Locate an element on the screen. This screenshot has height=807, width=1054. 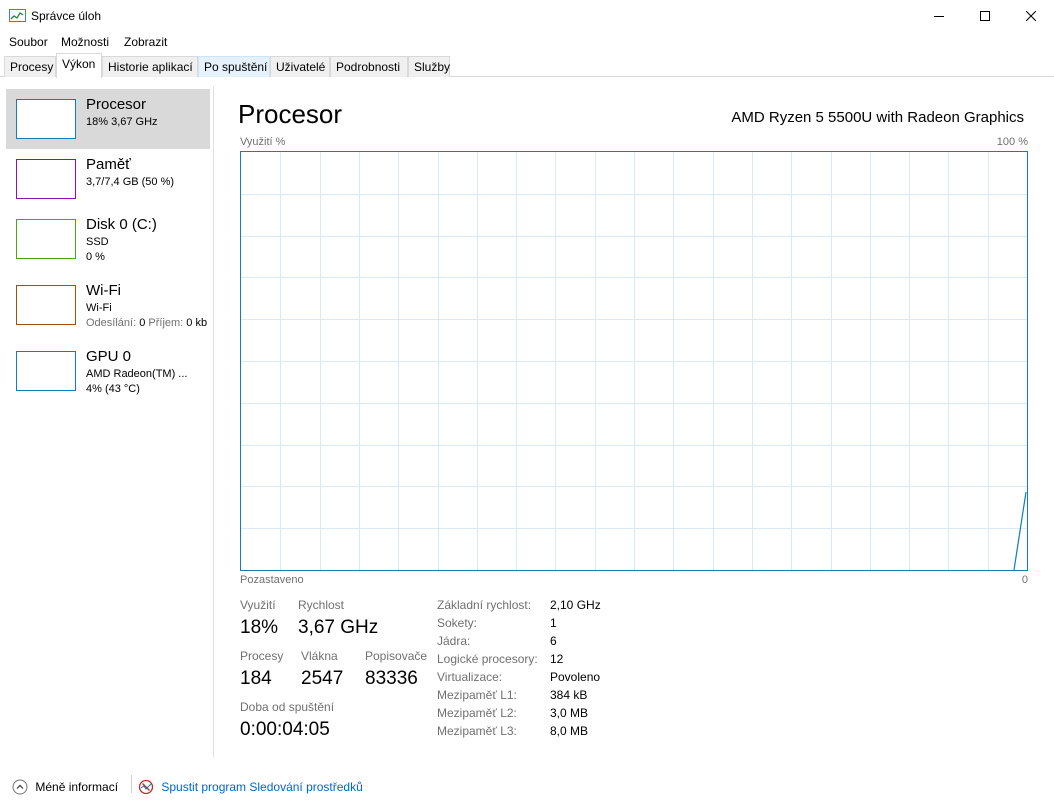
cpu-model-name: AMD Ryzen 5 5500U with Radeon Graphics is located at coordinates (877, 117).